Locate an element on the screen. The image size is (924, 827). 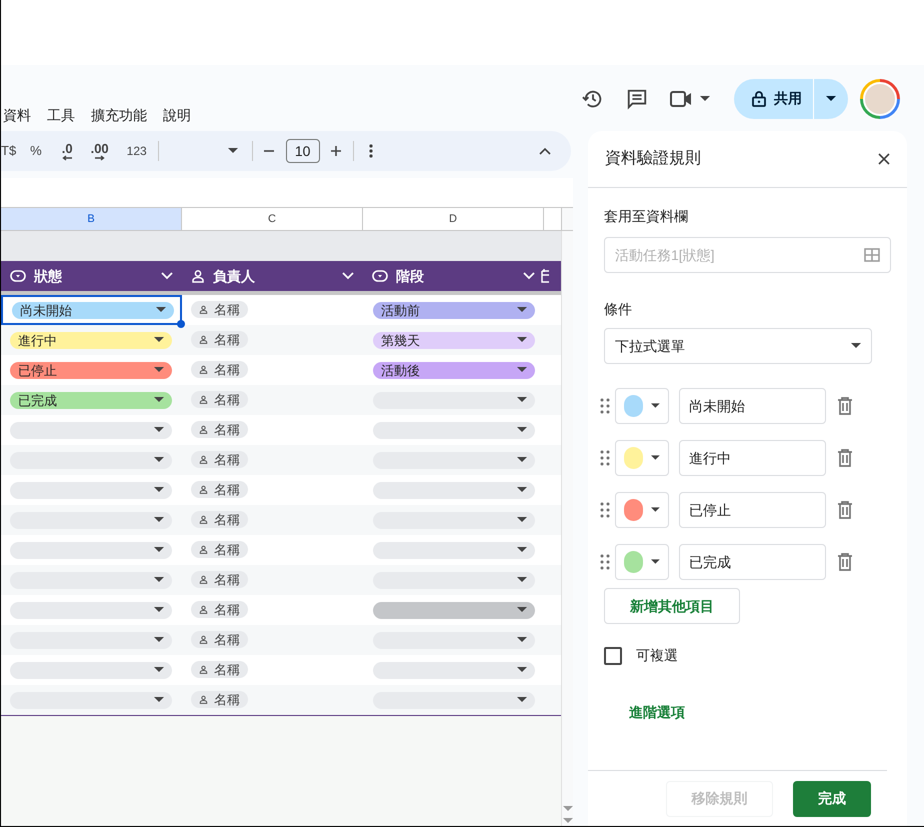
fill-handle is located at coordinates (181, 324).